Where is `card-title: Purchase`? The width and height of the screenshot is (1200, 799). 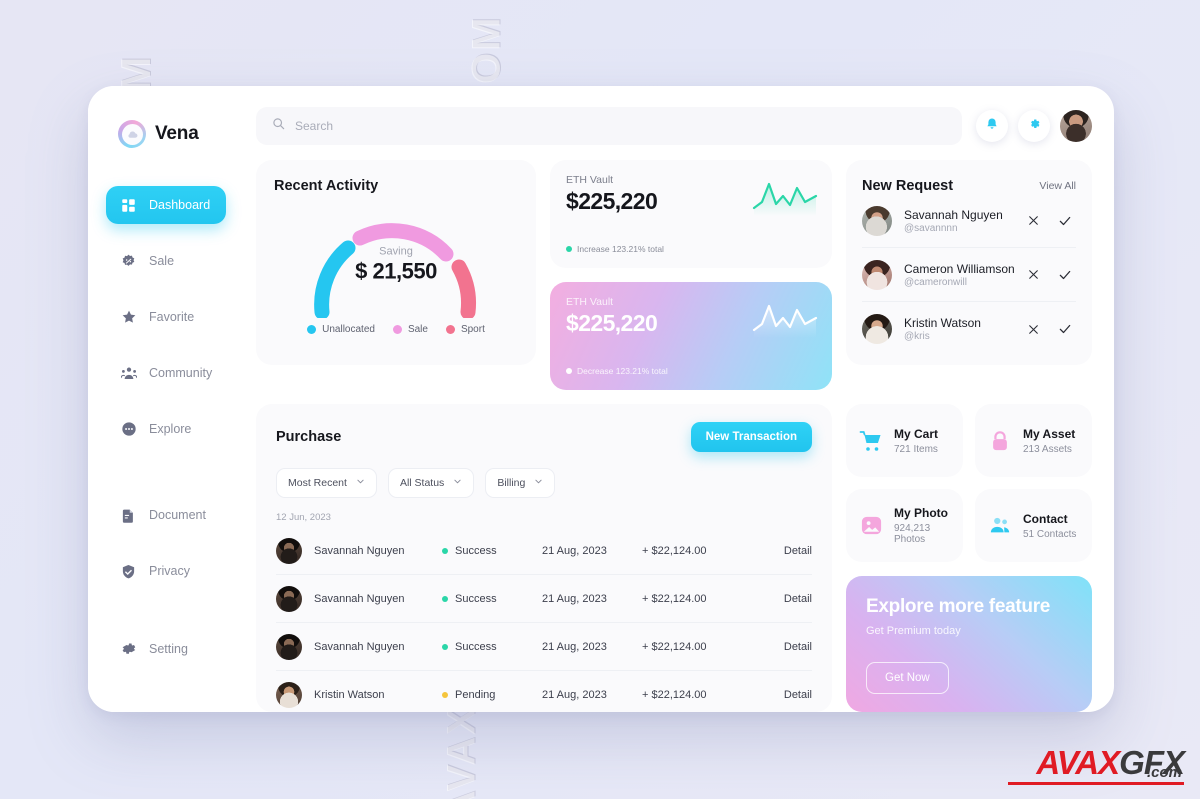
card-title: Purchase is located at coordinates (309, 437).